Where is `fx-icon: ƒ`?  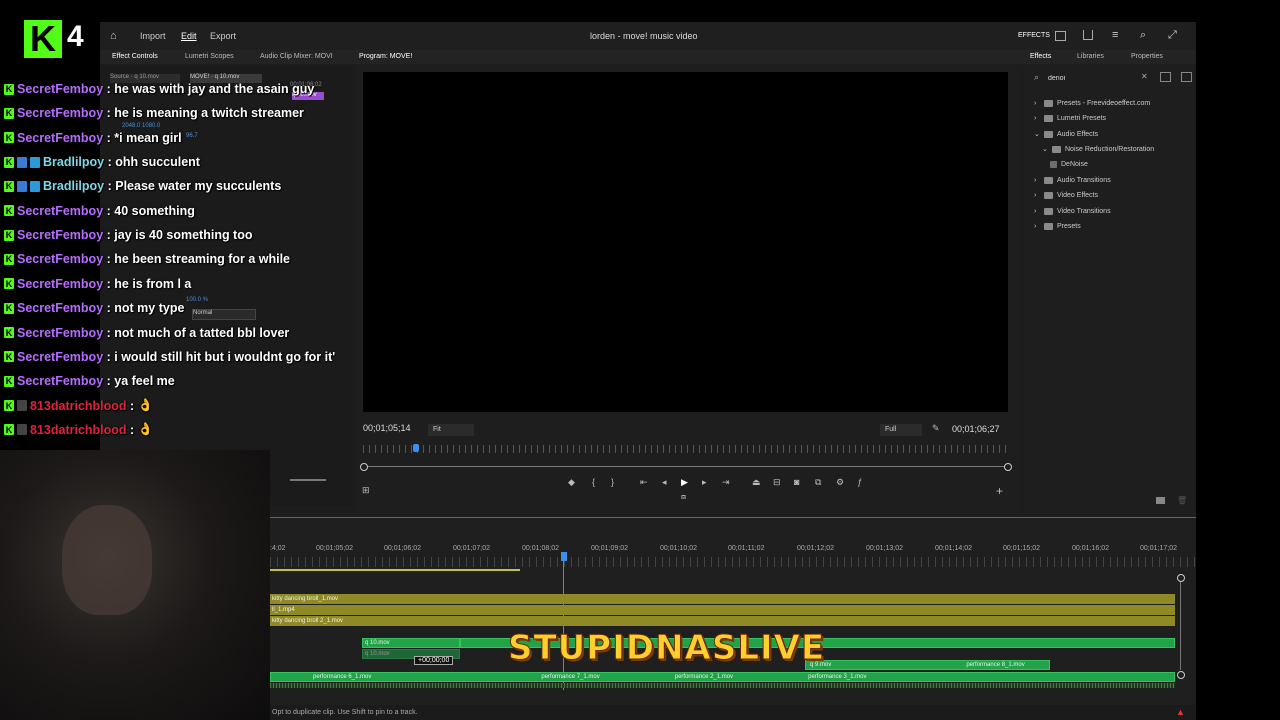
fx-icon: ƒ is located at coordinates (859, 482).